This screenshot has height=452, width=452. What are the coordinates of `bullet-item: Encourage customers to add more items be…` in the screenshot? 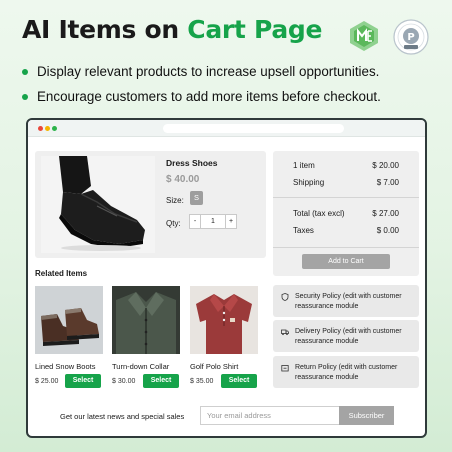 It's located at (201, 96).